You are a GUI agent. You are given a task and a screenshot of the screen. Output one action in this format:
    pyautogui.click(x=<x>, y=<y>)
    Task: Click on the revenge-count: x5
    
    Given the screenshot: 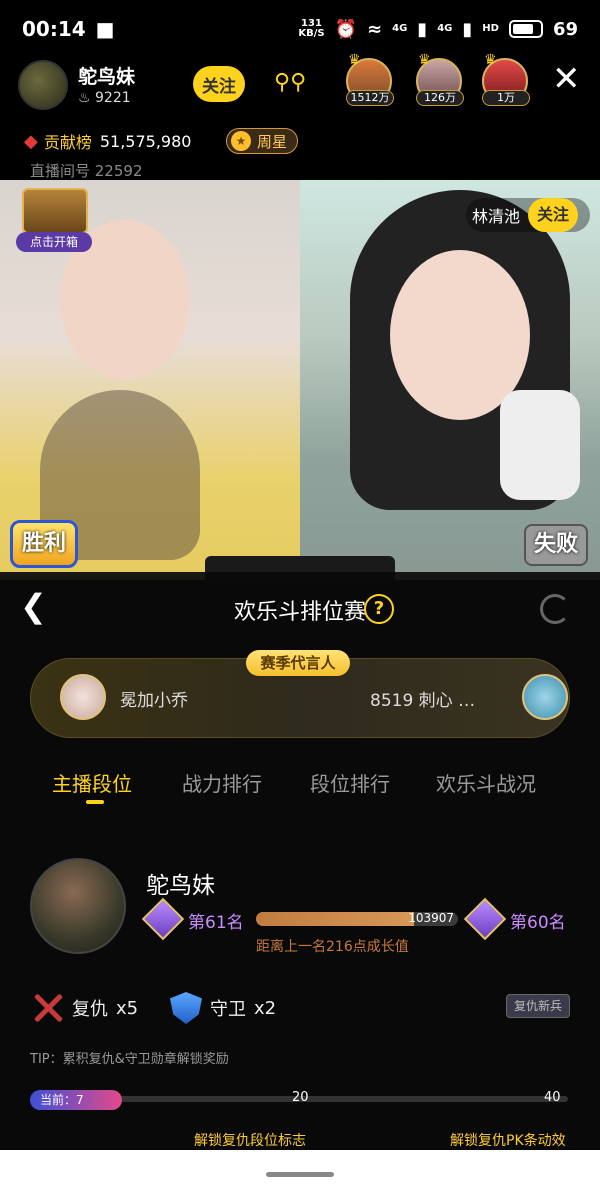 What is the action you would take?
    pyautogui.click(x=127, y=1008)
    